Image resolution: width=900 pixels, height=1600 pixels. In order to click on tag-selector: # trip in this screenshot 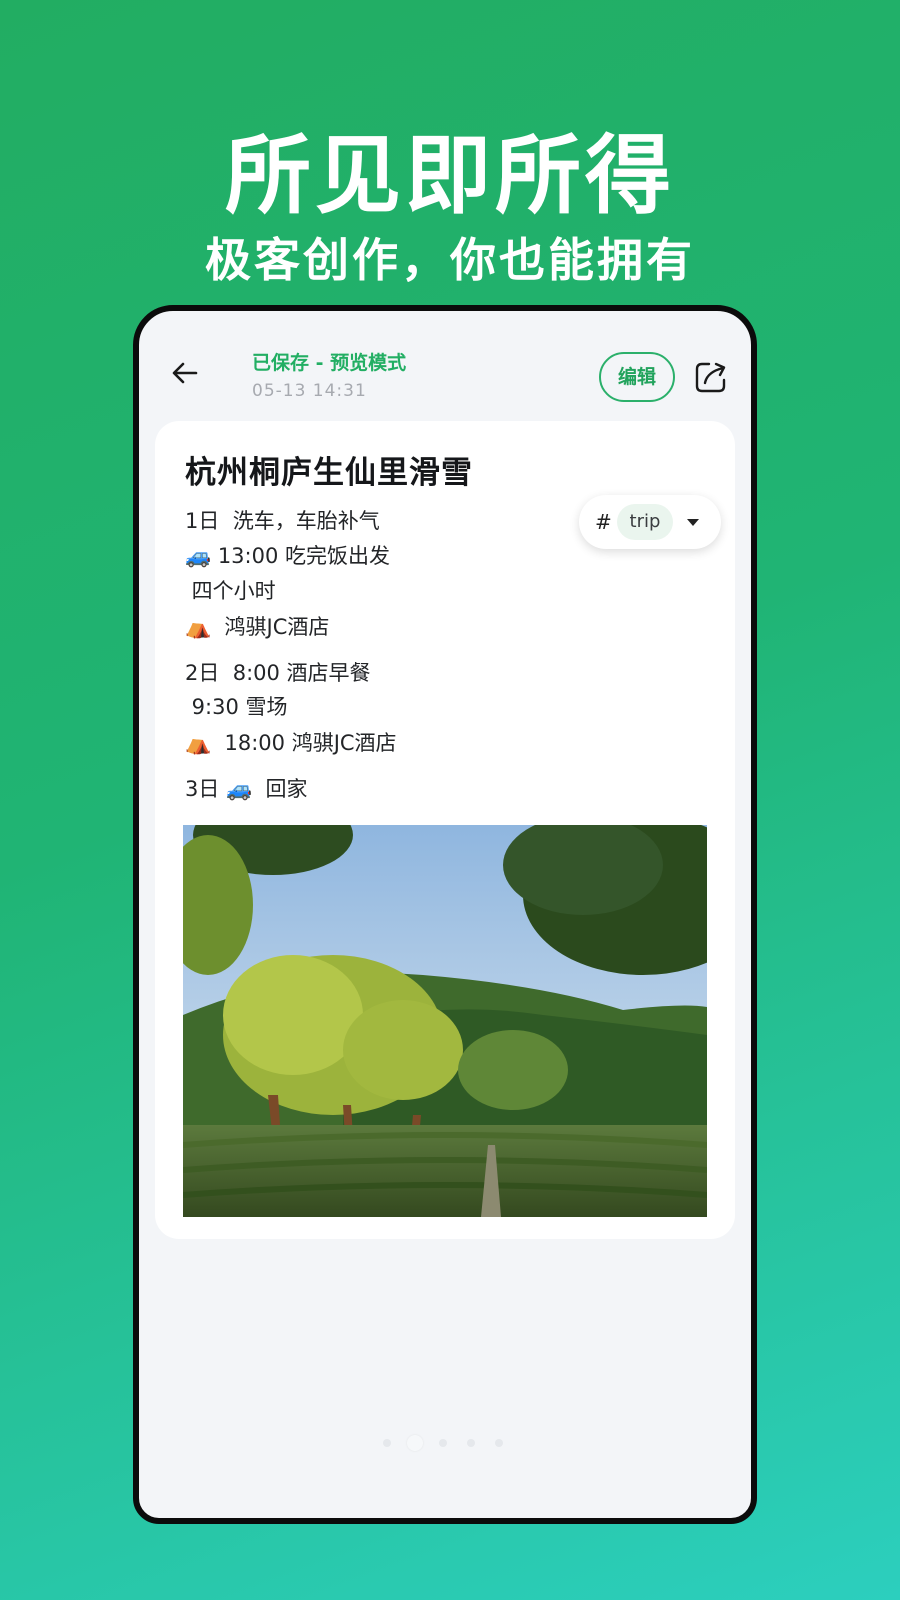, I will do `click(650, 522)`.